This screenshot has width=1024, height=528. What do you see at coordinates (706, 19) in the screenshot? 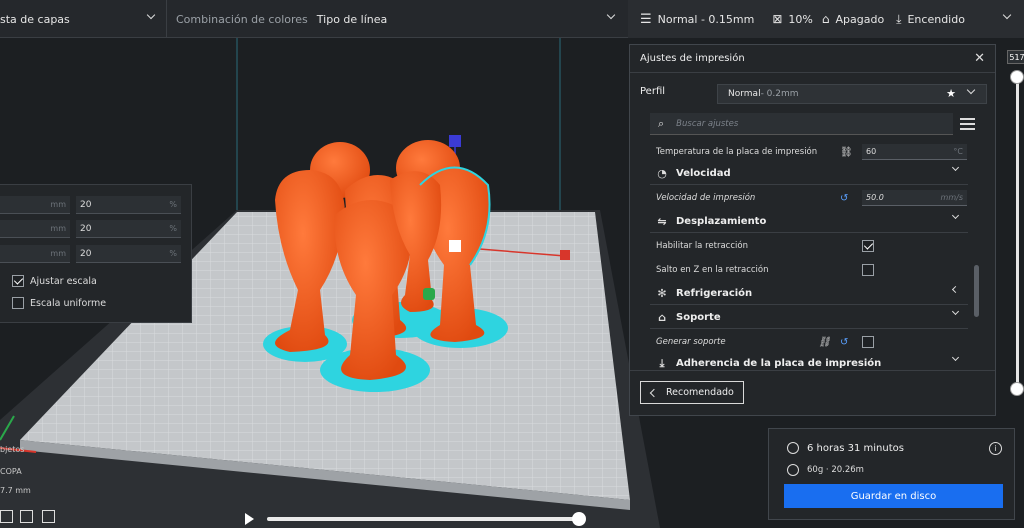
I see `profile-summary: Normal - 0.15mm` at bounding box center [706, 19].